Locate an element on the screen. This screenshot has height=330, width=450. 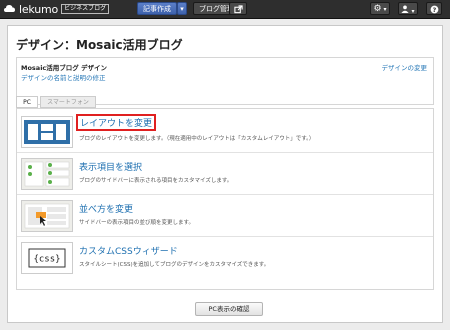
change-order-link: 並べ方を変更 is located at coordinates (106, 208).